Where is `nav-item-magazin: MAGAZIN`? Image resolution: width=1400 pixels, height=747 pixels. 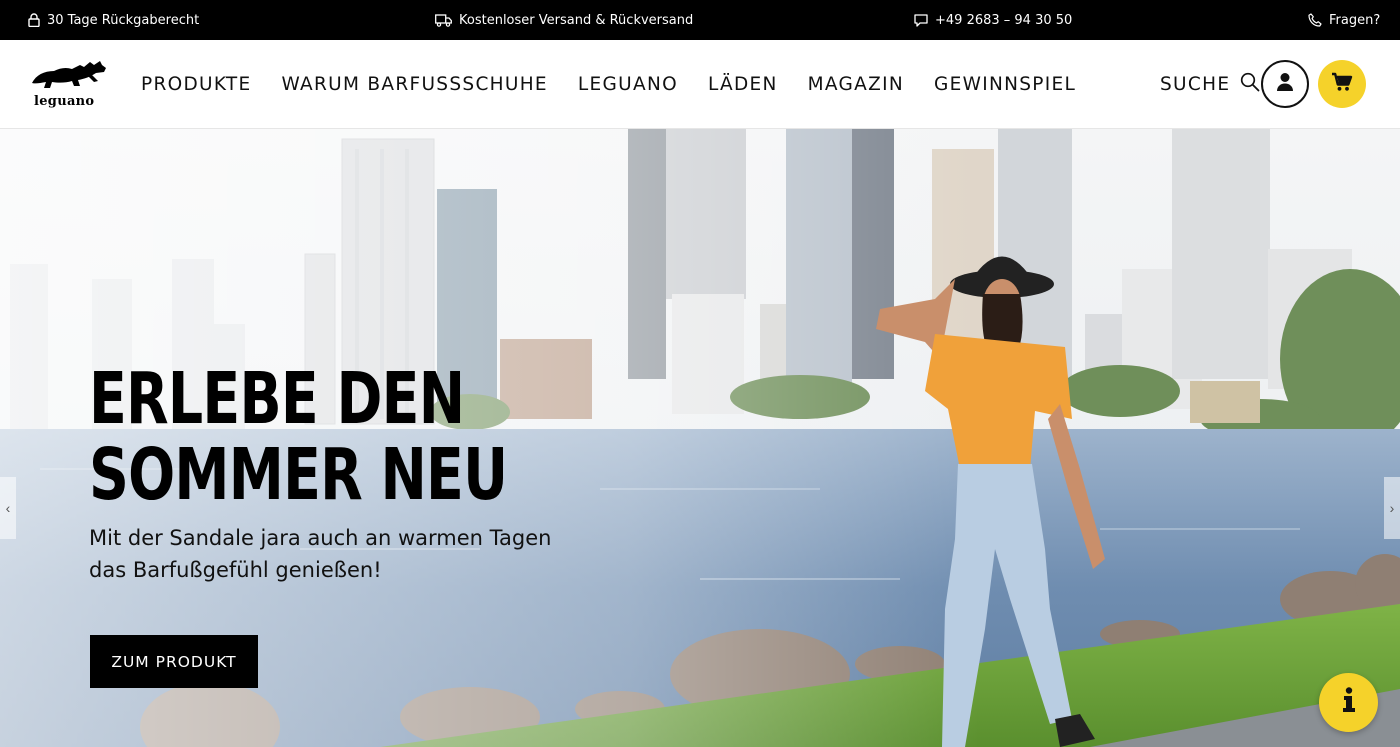
nav-item-magazin: MAGAZIN is located at coordinates (856, 84).